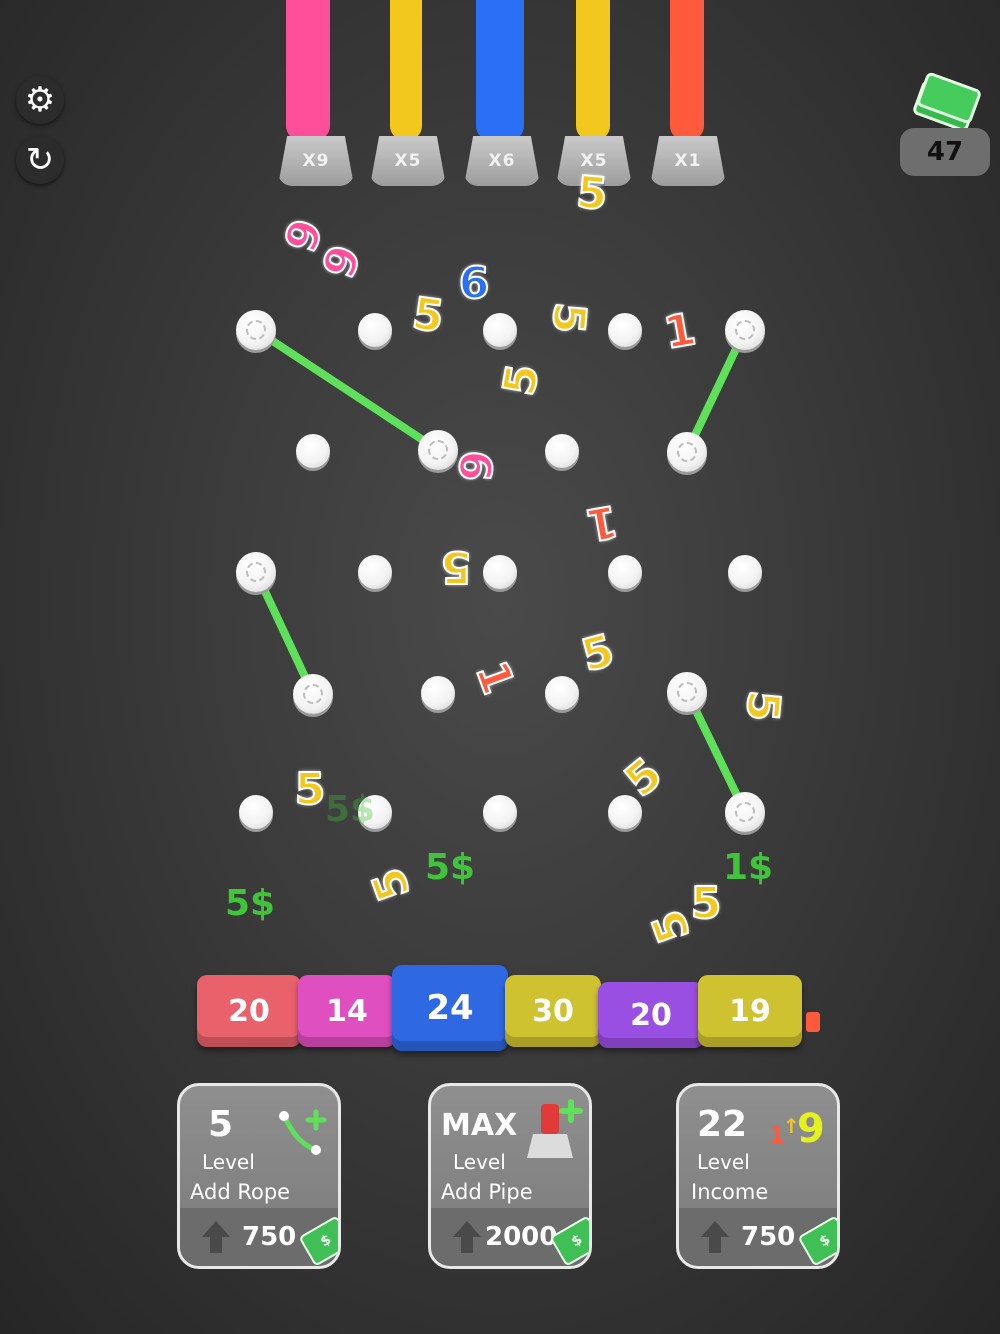 The height and width of the screenshot is (1334, 1000). Describe the element at coordinates (521, 1237) in the screenshot. I see `upgrade-cost: 2000` at that location.